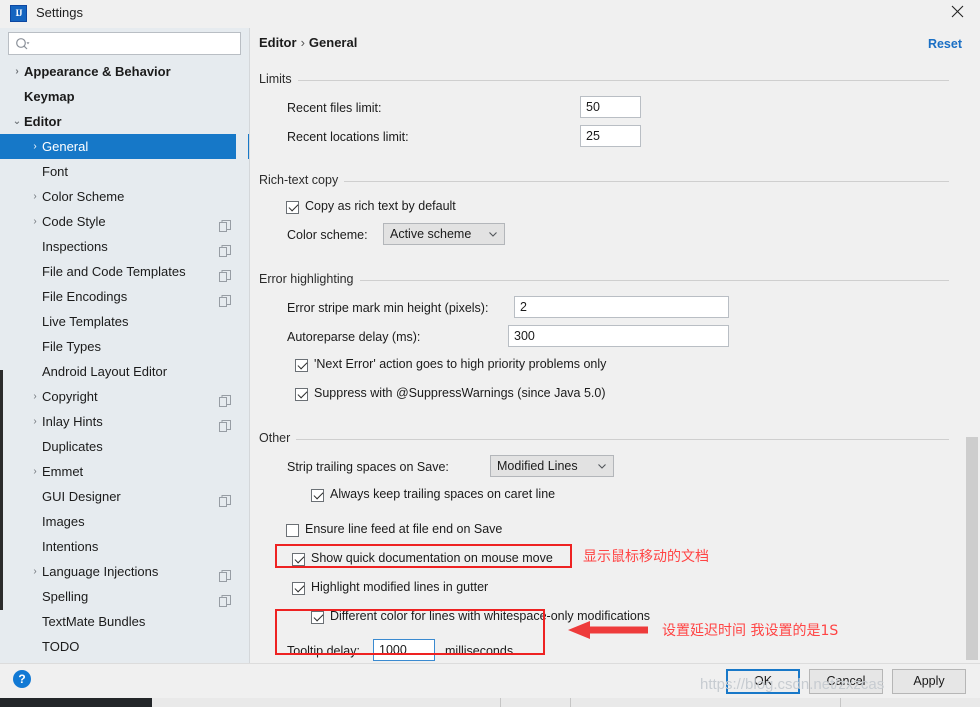  I want to click on sidebar-item-label: Emmet, so click(63, 471).